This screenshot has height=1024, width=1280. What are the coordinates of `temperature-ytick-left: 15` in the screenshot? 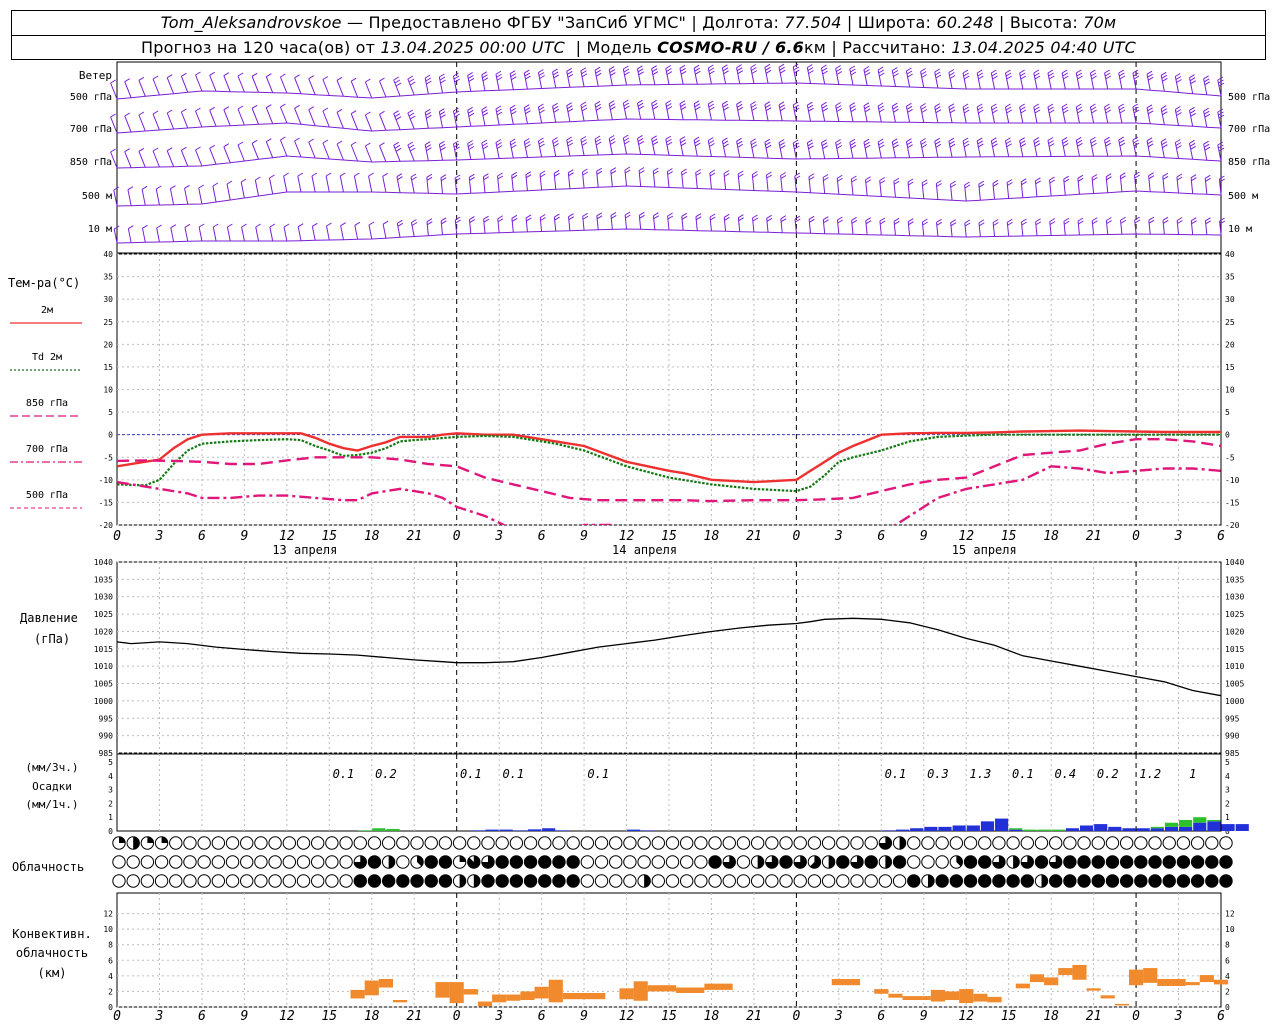 It's located at (108, 367).